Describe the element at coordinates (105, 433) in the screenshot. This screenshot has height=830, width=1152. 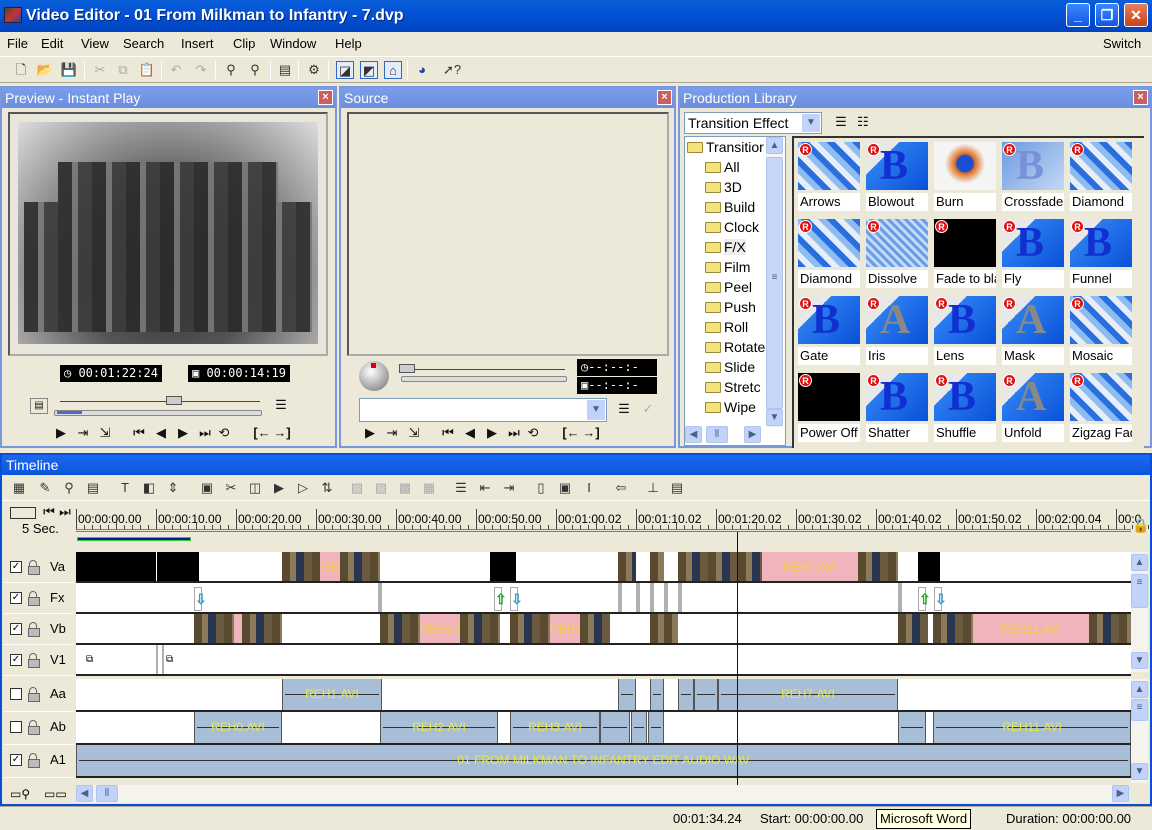
I see `play-to-end-button: ⇲` at that location.